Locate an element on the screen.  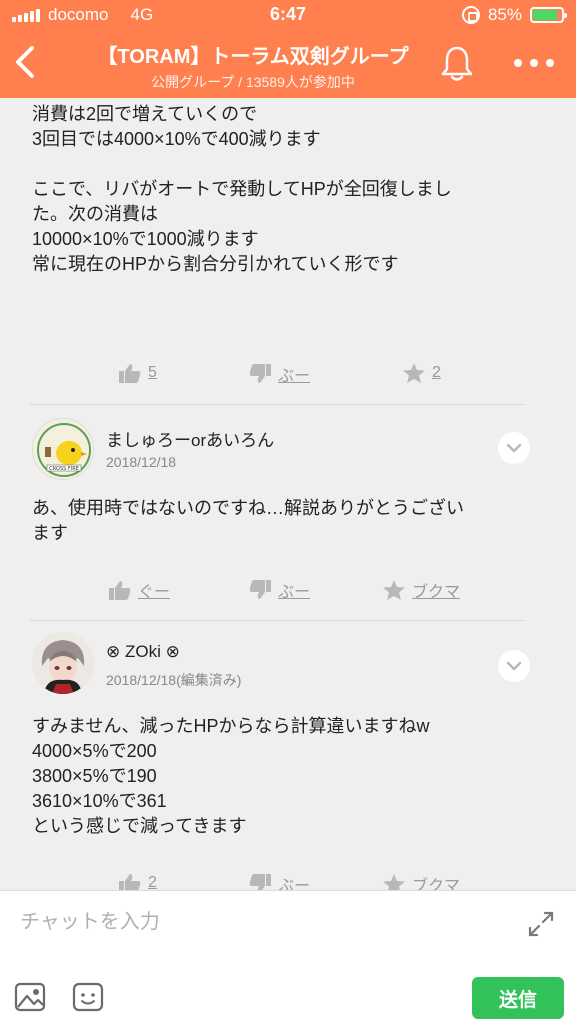
post-date: 2018/12/18 is located at coordinates (141, 462).